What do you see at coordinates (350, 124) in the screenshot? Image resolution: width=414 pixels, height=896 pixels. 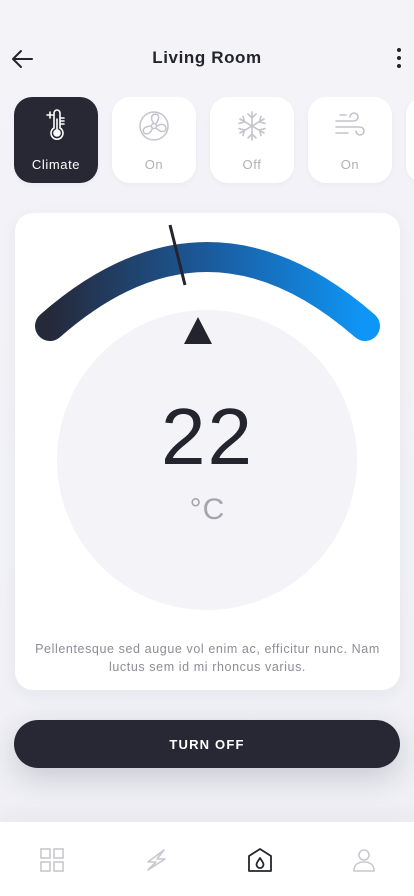 I see `wind-icon` at bounding box center [350, 124].